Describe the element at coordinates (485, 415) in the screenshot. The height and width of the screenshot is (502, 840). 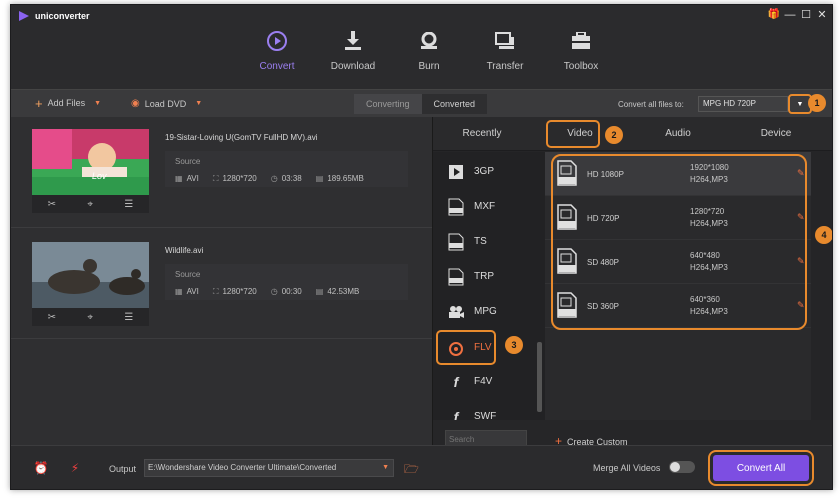
I see `category-label: SWF` at that location.